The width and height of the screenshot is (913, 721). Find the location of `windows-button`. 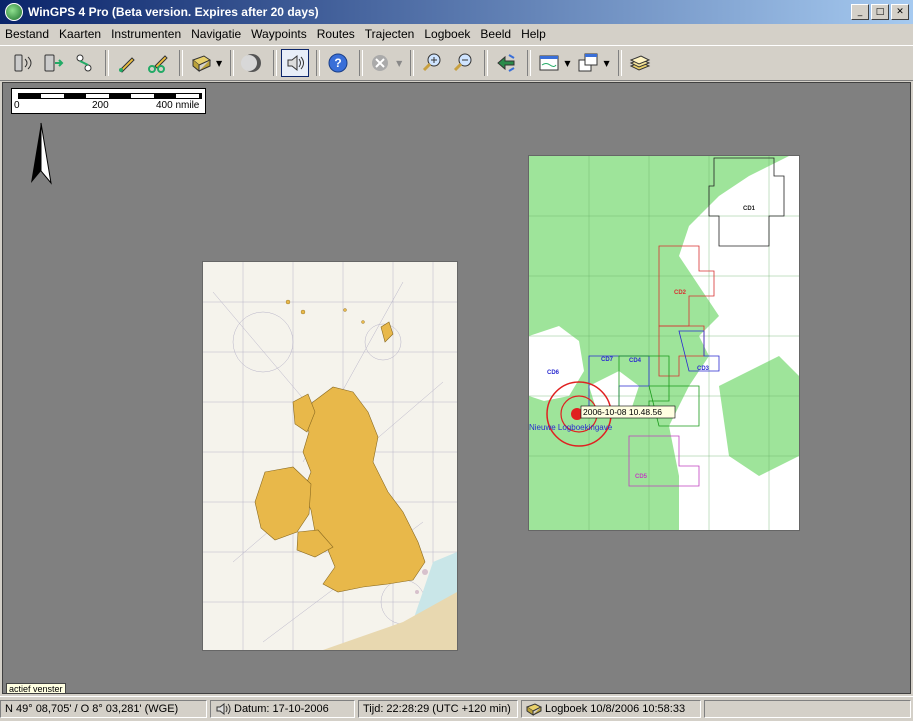

windows-button is located at coordinates (588, 63).